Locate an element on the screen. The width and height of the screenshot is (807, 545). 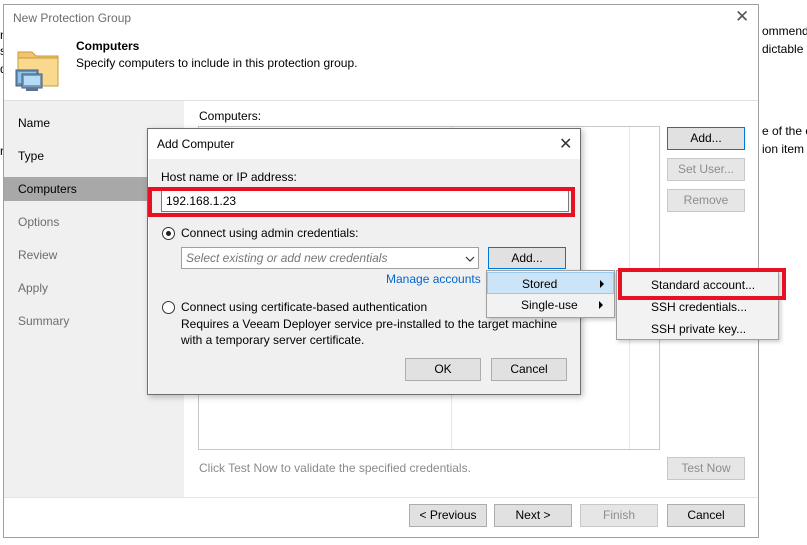
page-title: Computers is located at coordinates (108, 46).